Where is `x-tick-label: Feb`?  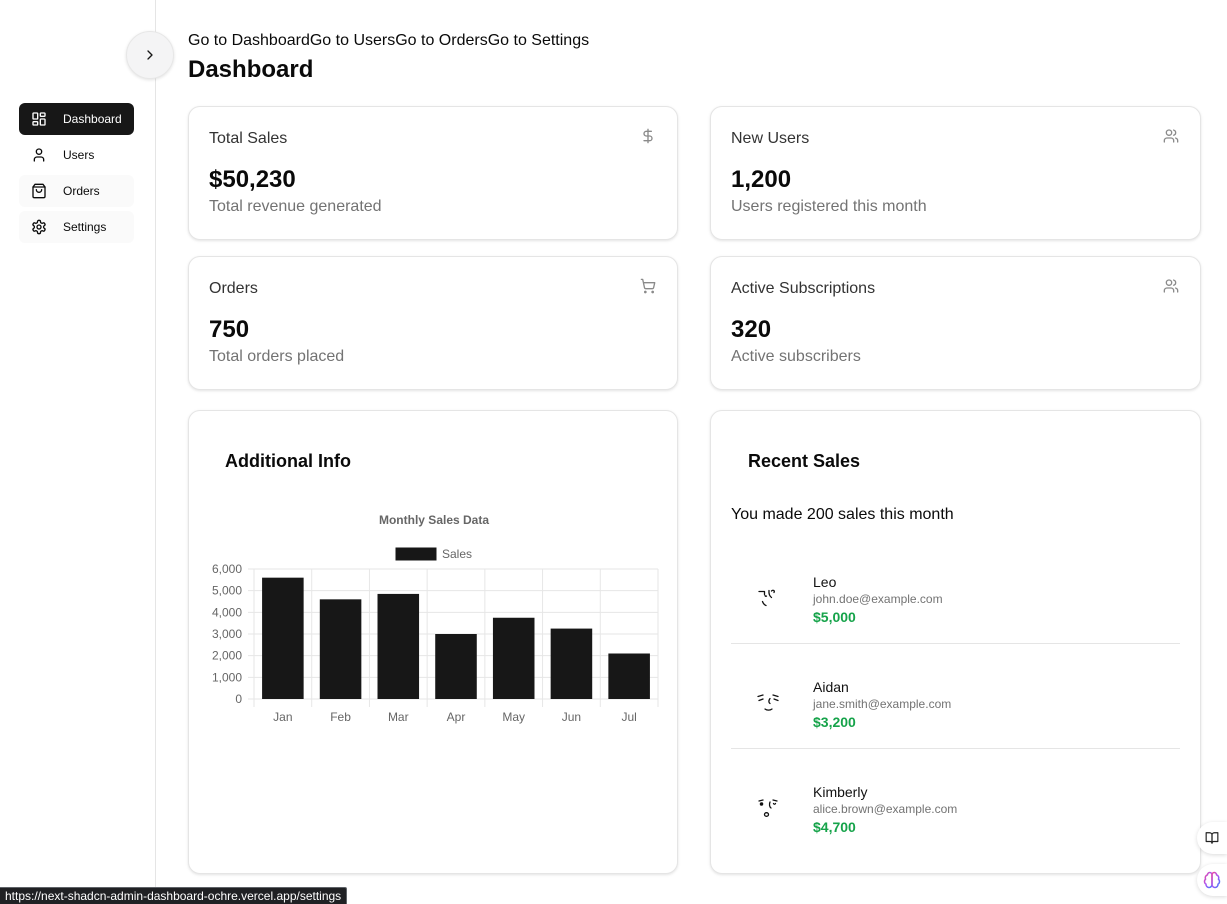
x-tick-label: Feb is located at coordinates (340, 717).